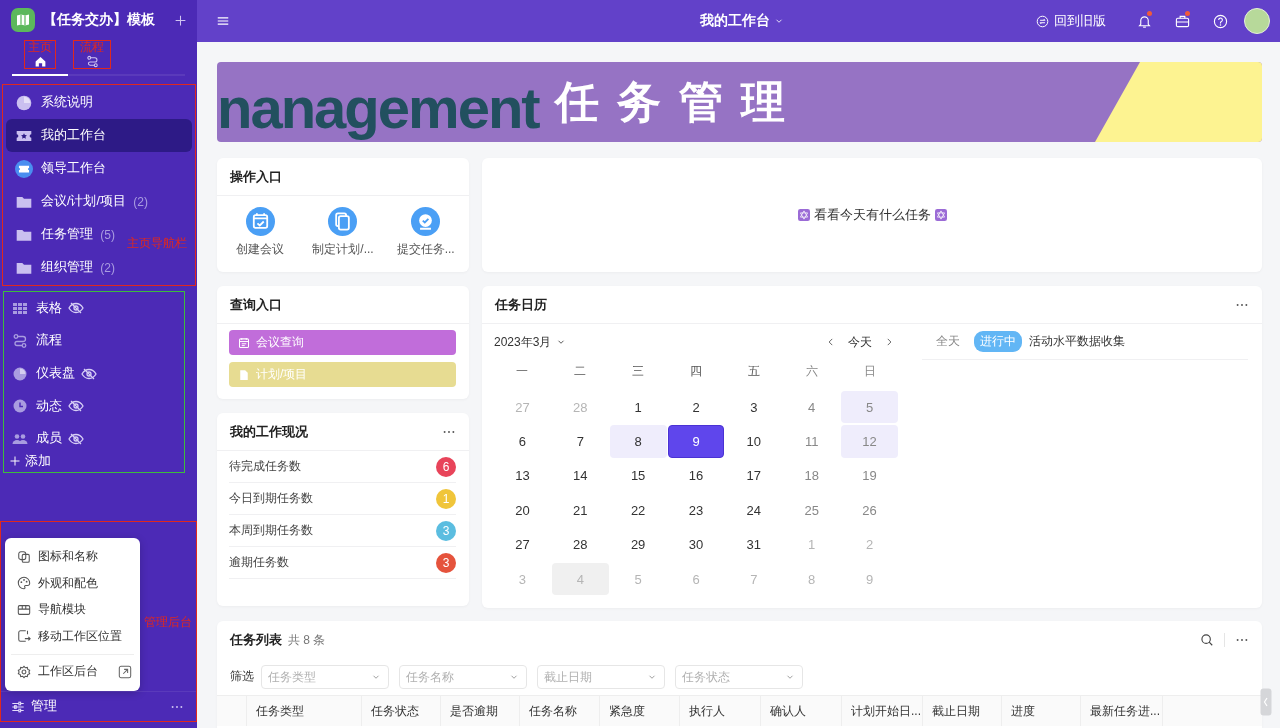  What do you see at coordinates (580, 544) in the screenshot?
I see `calendar-day: 28` at bounding box center [580, 544].